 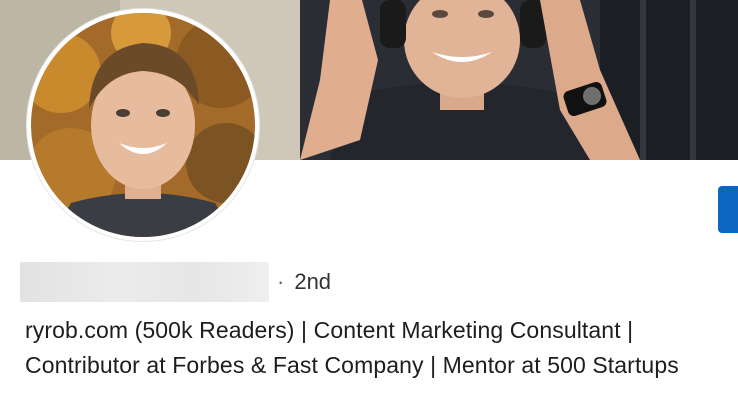 I want to click on connection-degree: 2nd, so click(x=313, y=281).